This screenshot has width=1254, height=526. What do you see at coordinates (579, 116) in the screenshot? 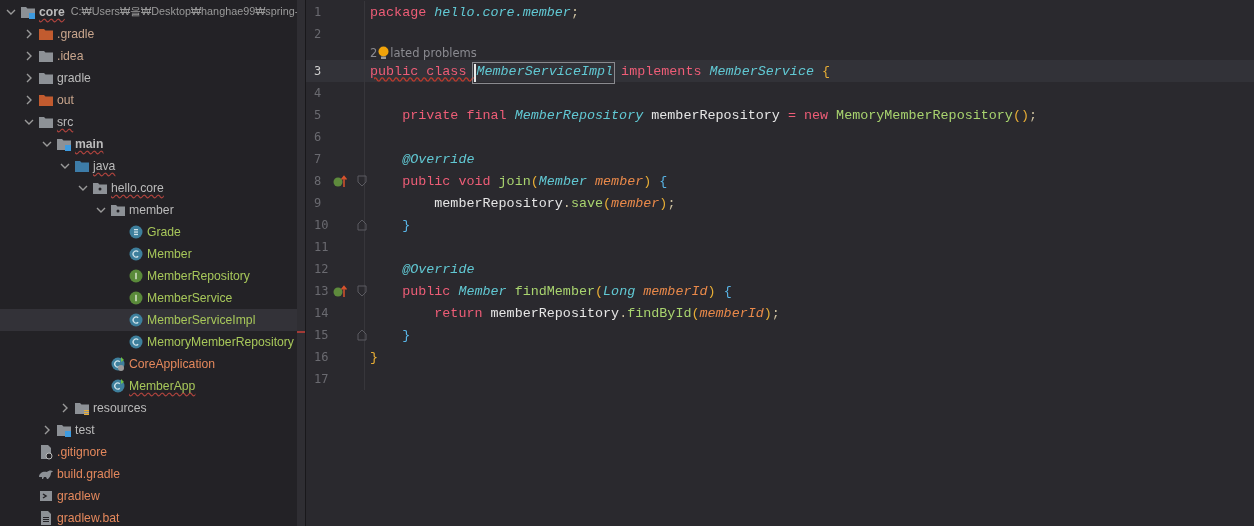
I see `code-token: MemberRepository` at bounding box center [579, 116].